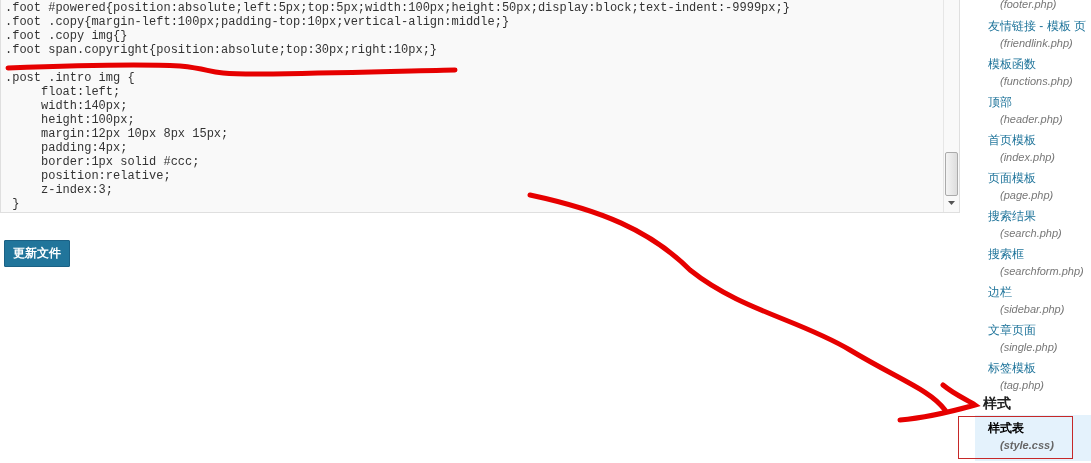 Image resolution: width=1091 pixels, height=463 pixels. What do you see at coordinates (1033, 224) in the screenshot?
I see `template-file-link: 搜索结果 (search.php)` at bounding box center [1033, 224].